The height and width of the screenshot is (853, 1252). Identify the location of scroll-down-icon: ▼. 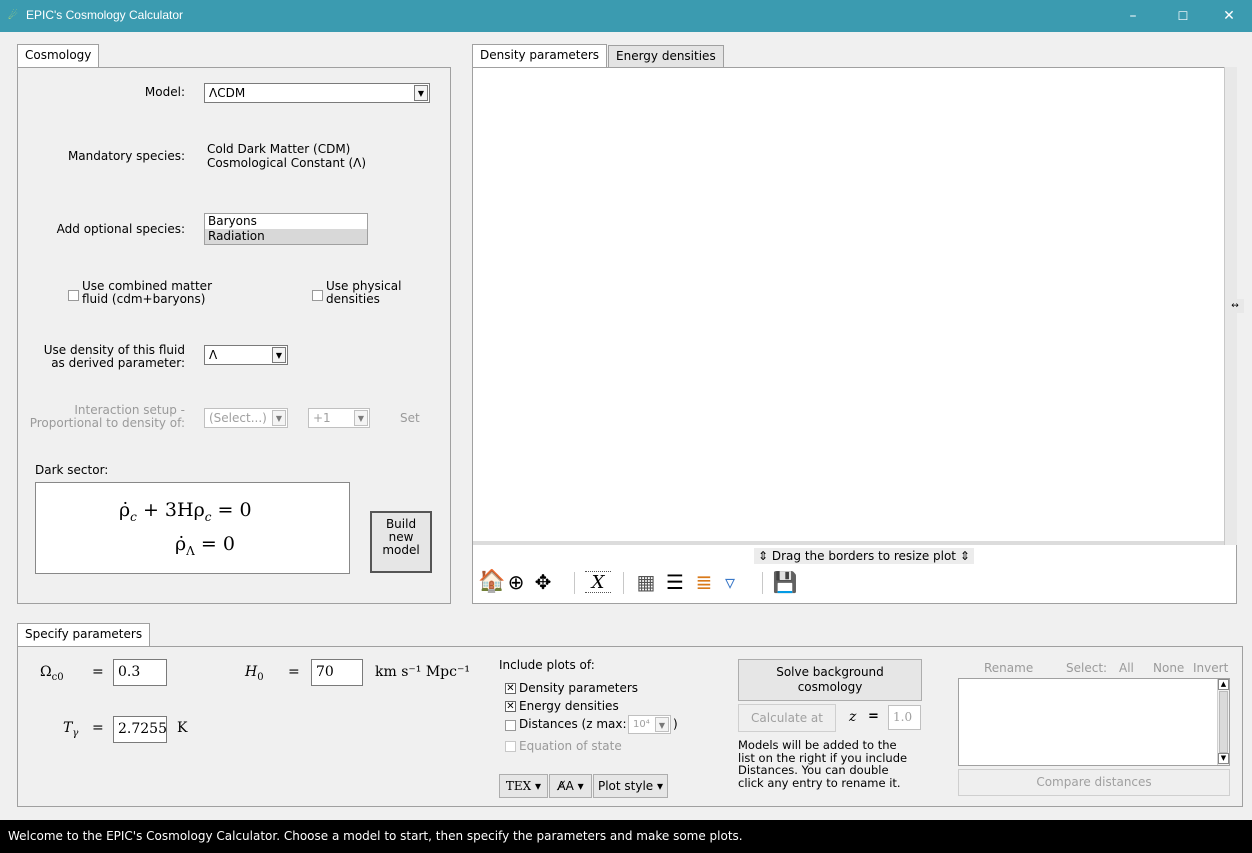
(1223, 758).